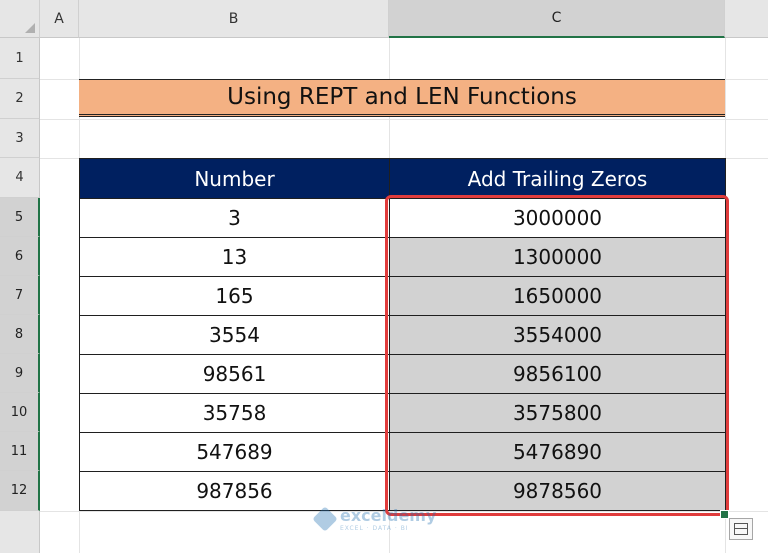 The width and height of the screenshot is (768, 553). What do you see at coordinates (20, 178) in the screenshot?
I see `row-header-4: 4` at bounding box center [20, 178].